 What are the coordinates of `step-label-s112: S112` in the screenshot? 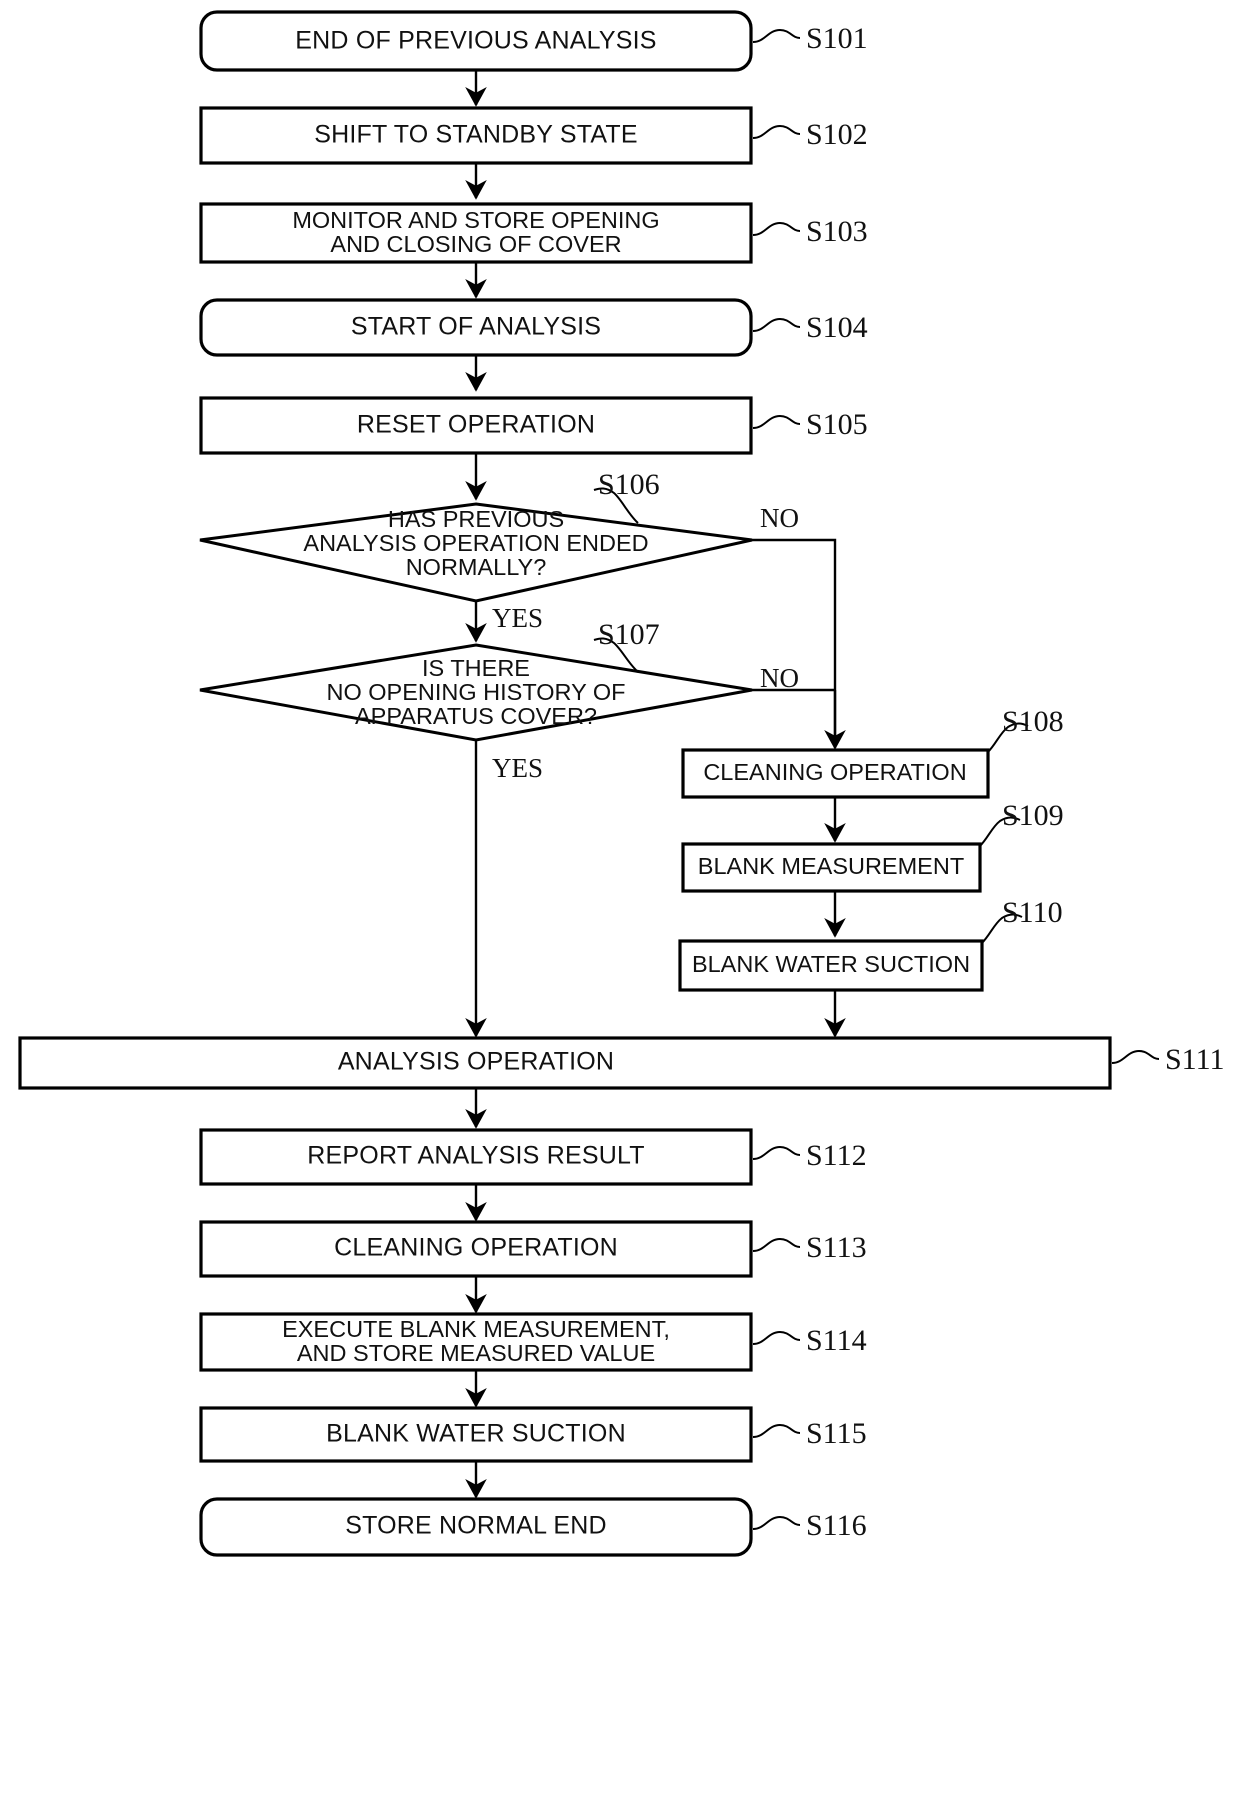 It's located at (836, 1155).